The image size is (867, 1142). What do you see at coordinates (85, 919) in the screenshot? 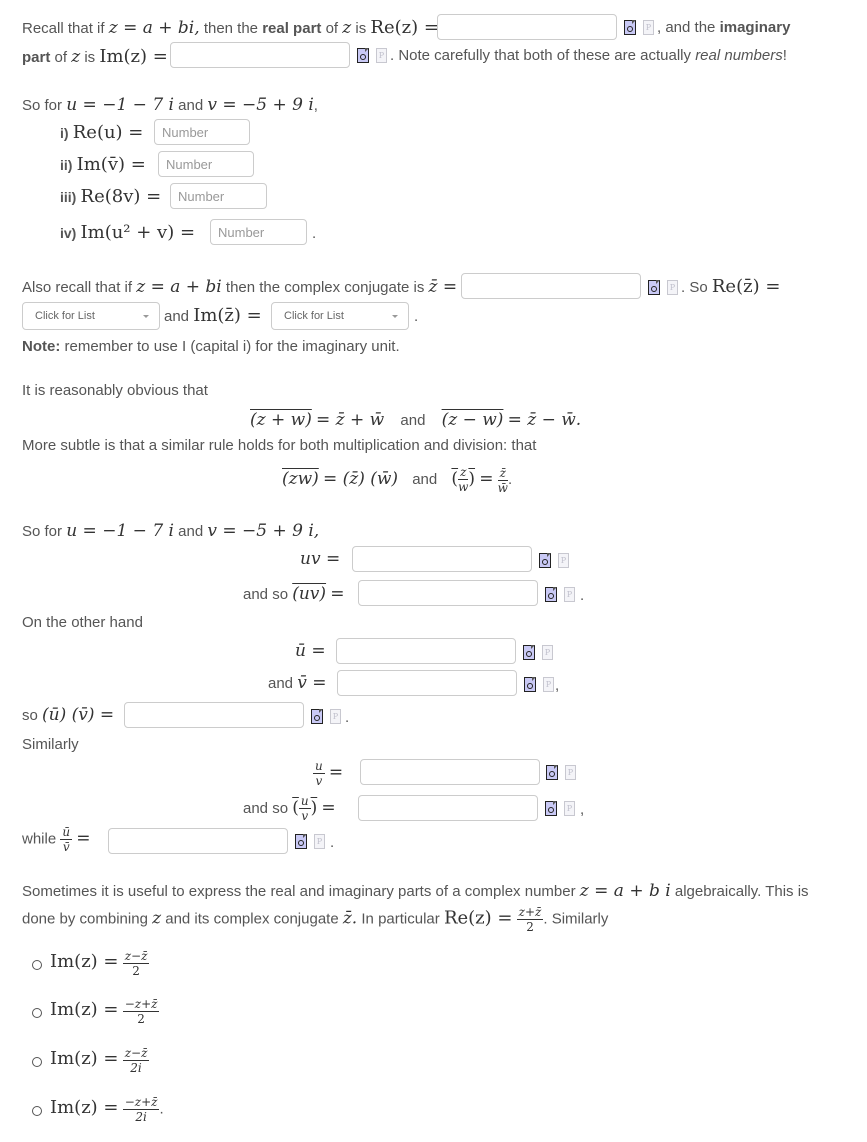
I see `text: done by combining` at bounding box center [85, 919].